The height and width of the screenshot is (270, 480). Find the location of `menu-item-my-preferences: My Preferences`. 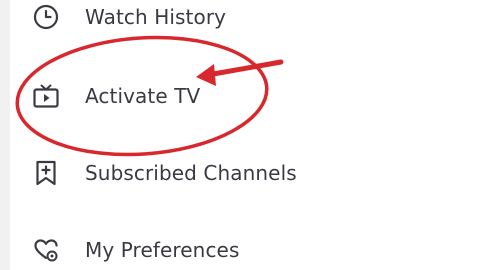

menu-item-my-preferences: My Preferences is located at coordinates (242, 248).